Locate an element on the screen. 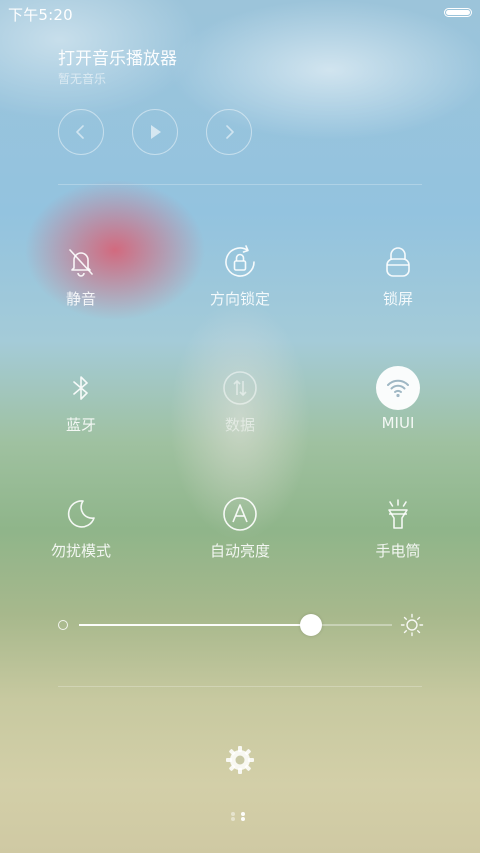 This screenshot has height=853, width=480. auto-brightness-icon is located at coordinates (240, 514).